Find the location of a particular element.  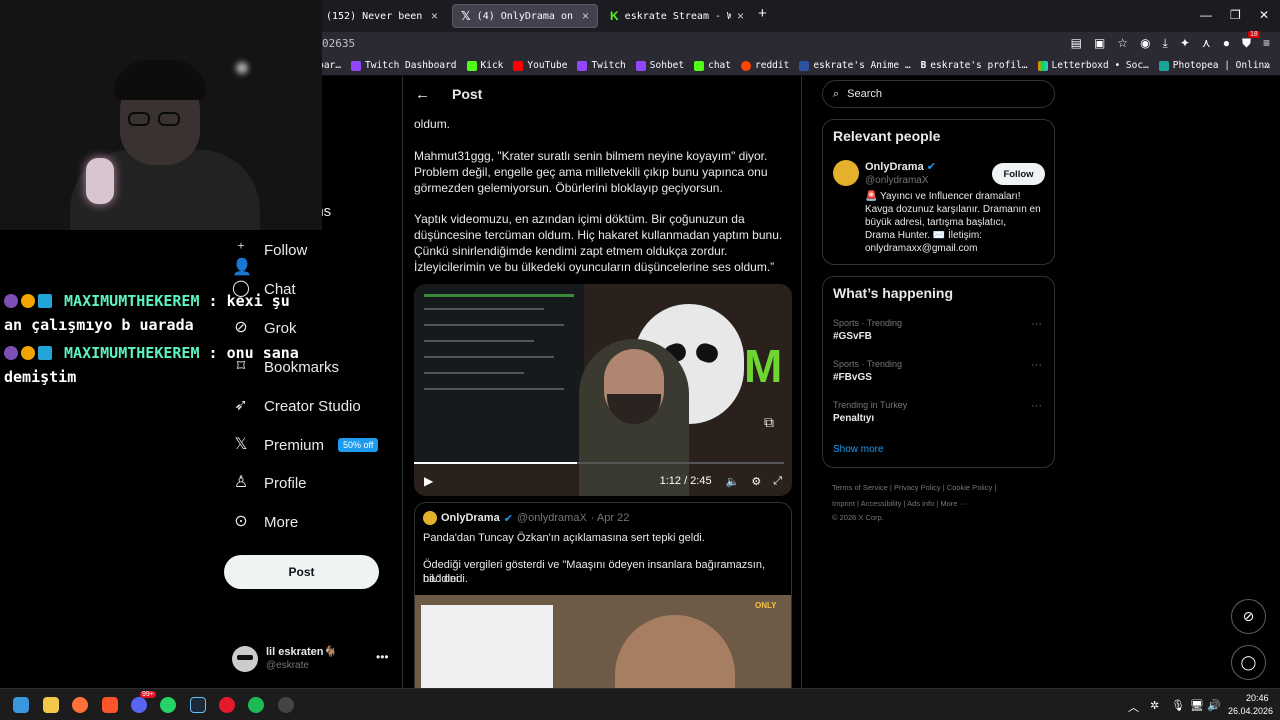

tray-chevron-icon: ︿ is located at coordinates (1133, 707).